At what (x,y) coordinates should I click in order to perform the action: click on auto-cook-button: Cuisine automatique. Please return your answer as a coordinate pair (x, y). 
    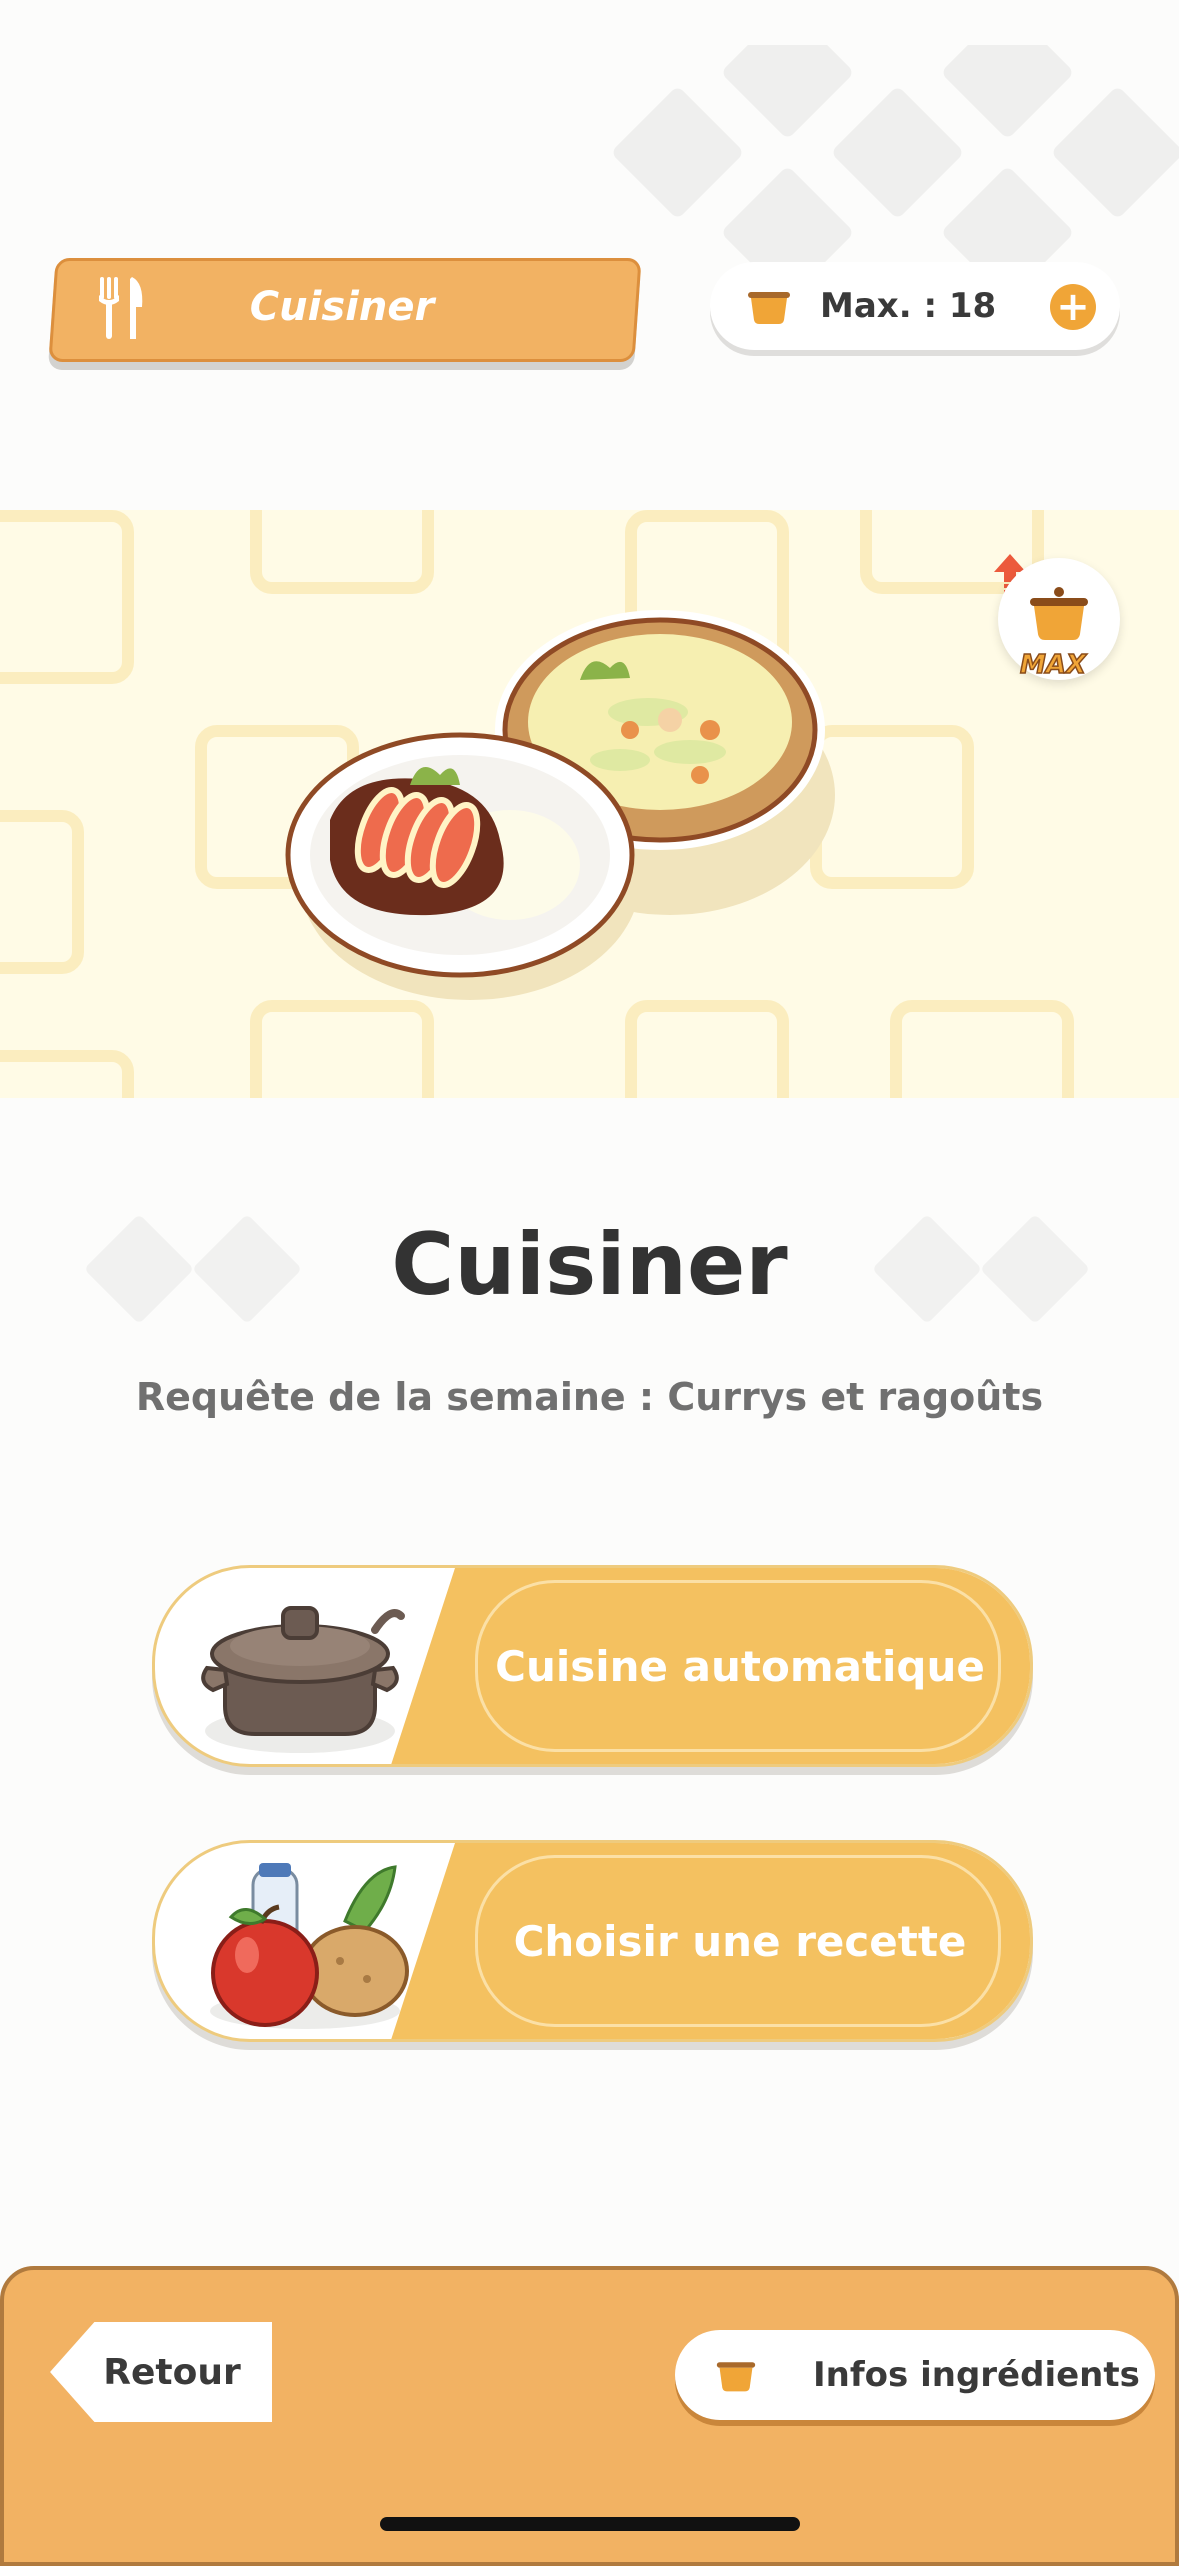
    Looking at the image, I should click on (592, 1666).